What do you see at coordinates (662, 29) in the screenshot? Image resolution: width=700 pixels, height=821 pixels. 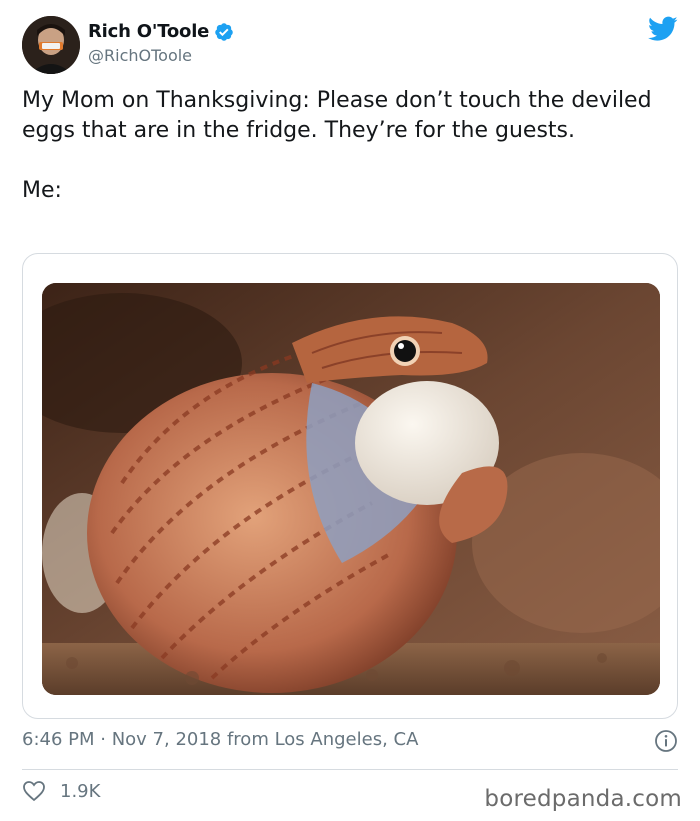 I see `twitter-bird-icon` at bounding box center [662, 29].